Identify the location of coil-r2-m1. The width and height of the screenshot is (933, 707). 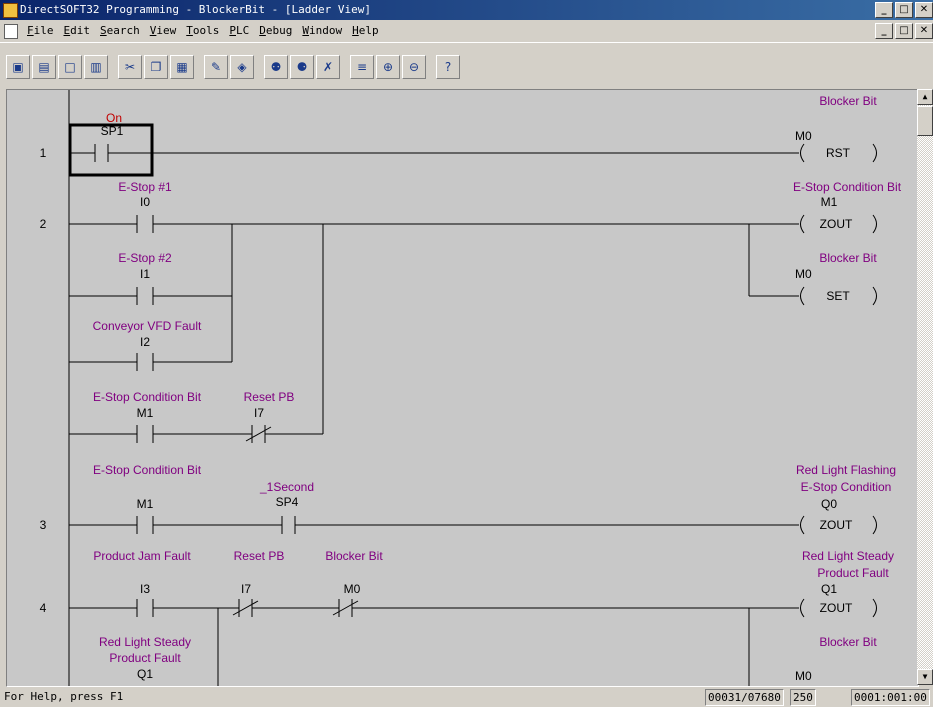
(802, 224).